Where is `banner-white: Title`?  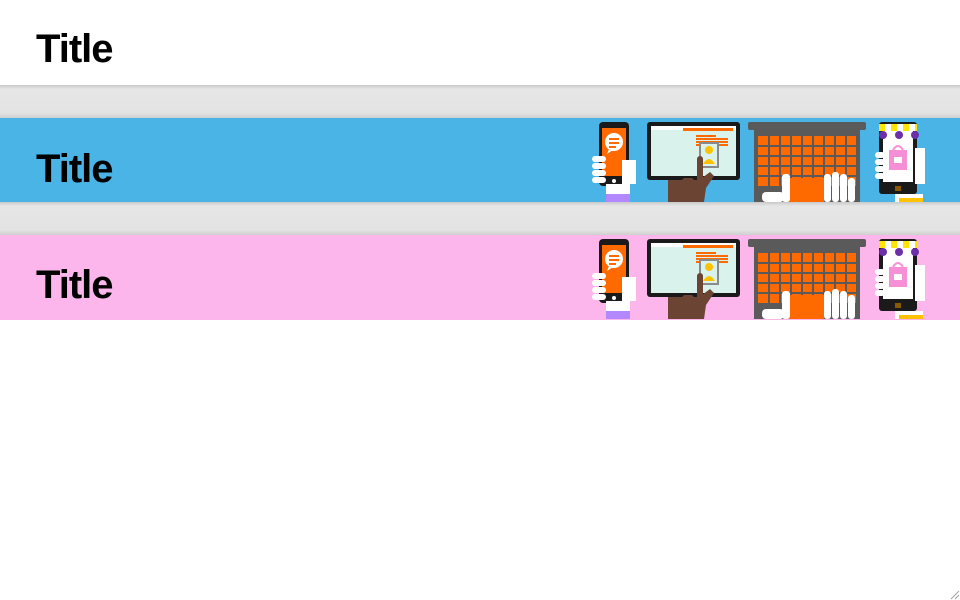
banner-white: Title is located at coordinates (480, 42).